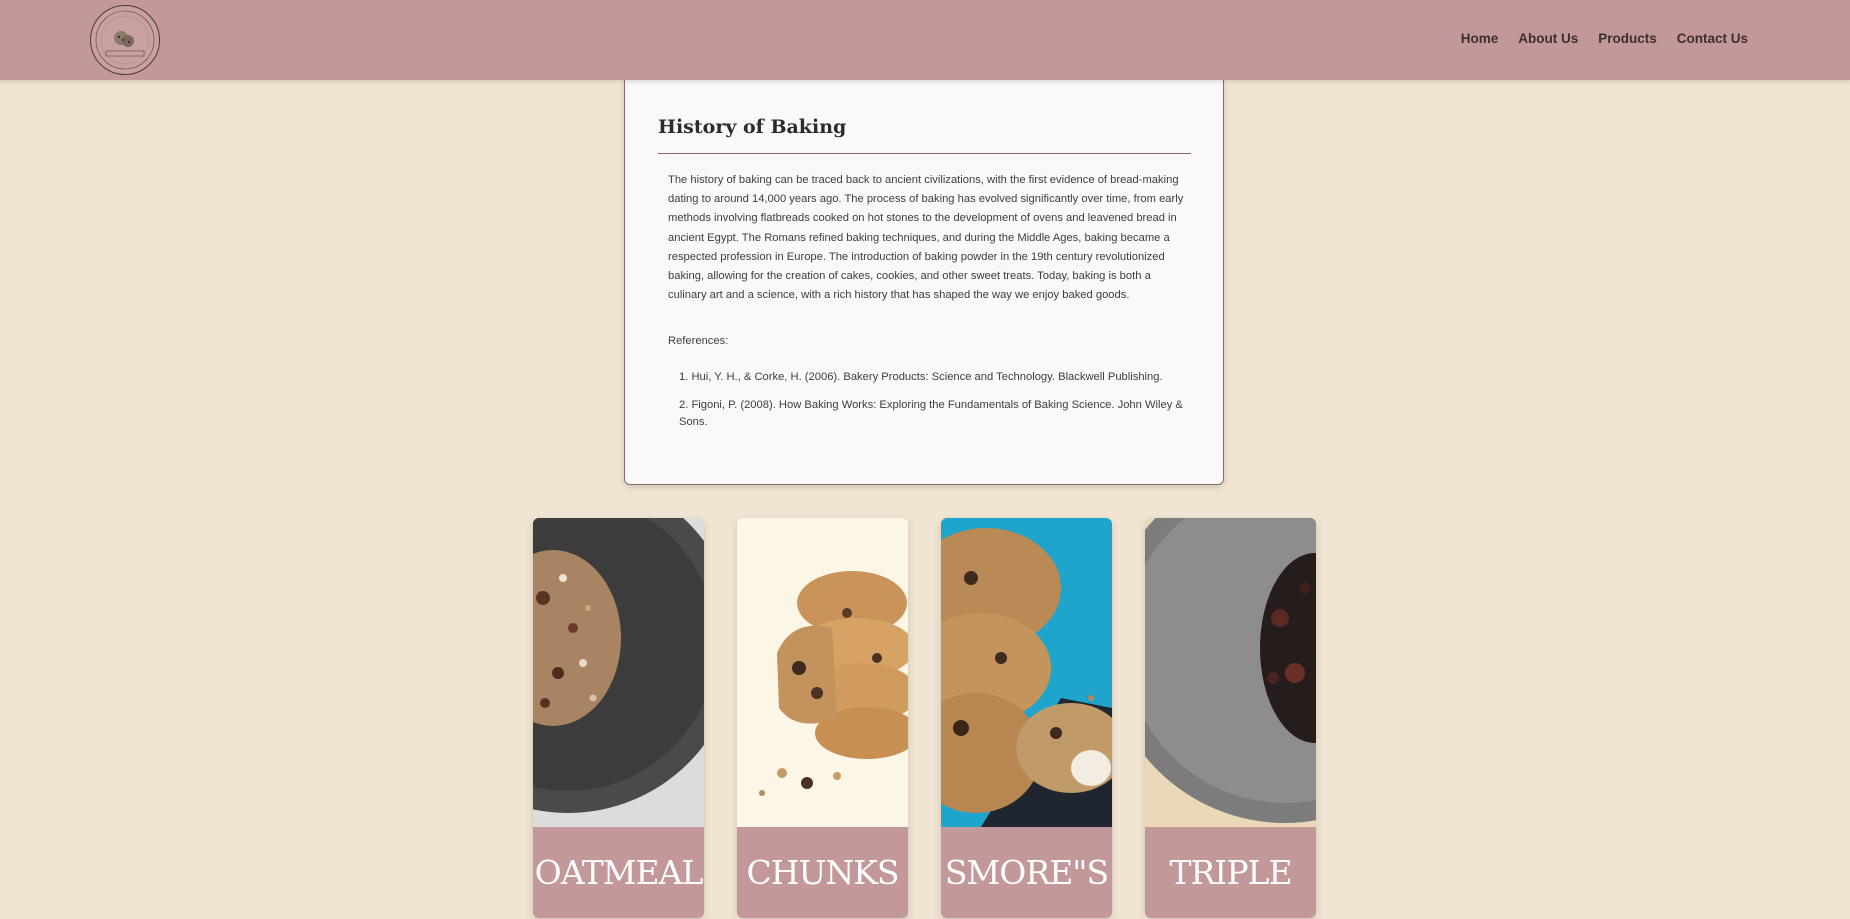 The width and height of the screenshot is (1850, 919). Describe the element at coordinates (925, 40) in the screenshot. I see `site-header: Home About Us Products Contact Us` at that location.